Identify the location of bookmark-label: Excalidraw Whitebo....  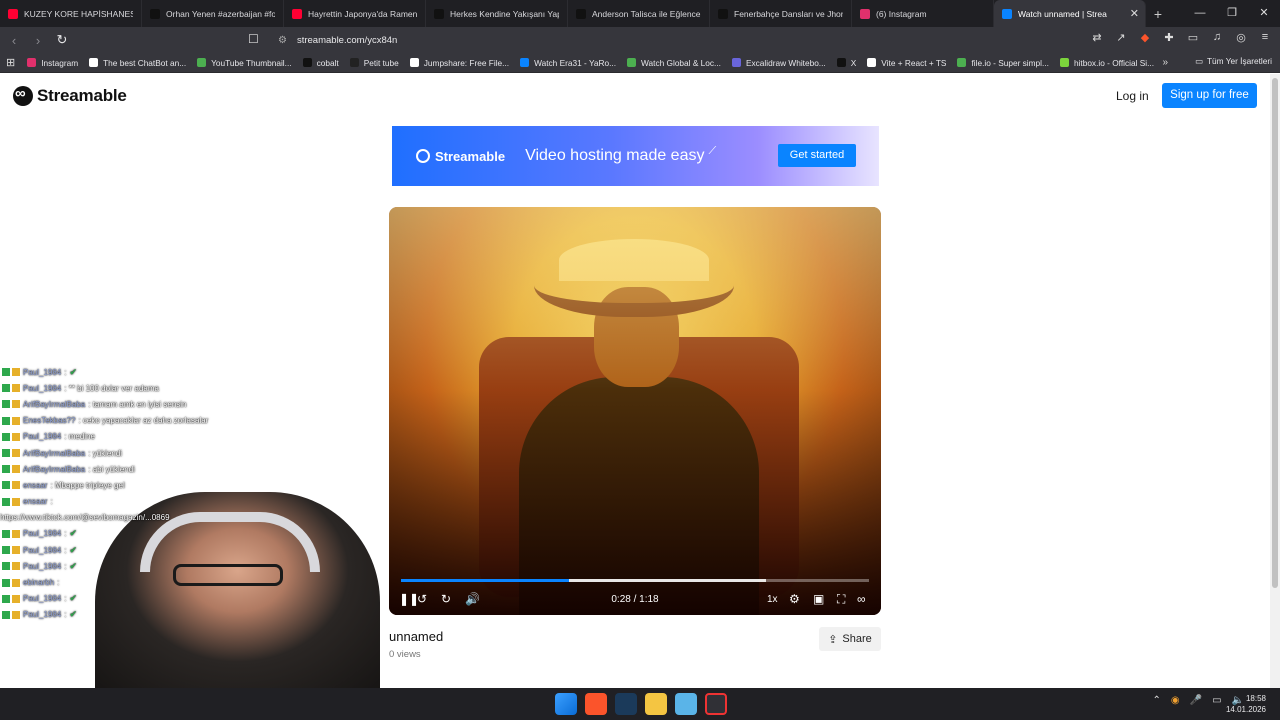
(785, 62).